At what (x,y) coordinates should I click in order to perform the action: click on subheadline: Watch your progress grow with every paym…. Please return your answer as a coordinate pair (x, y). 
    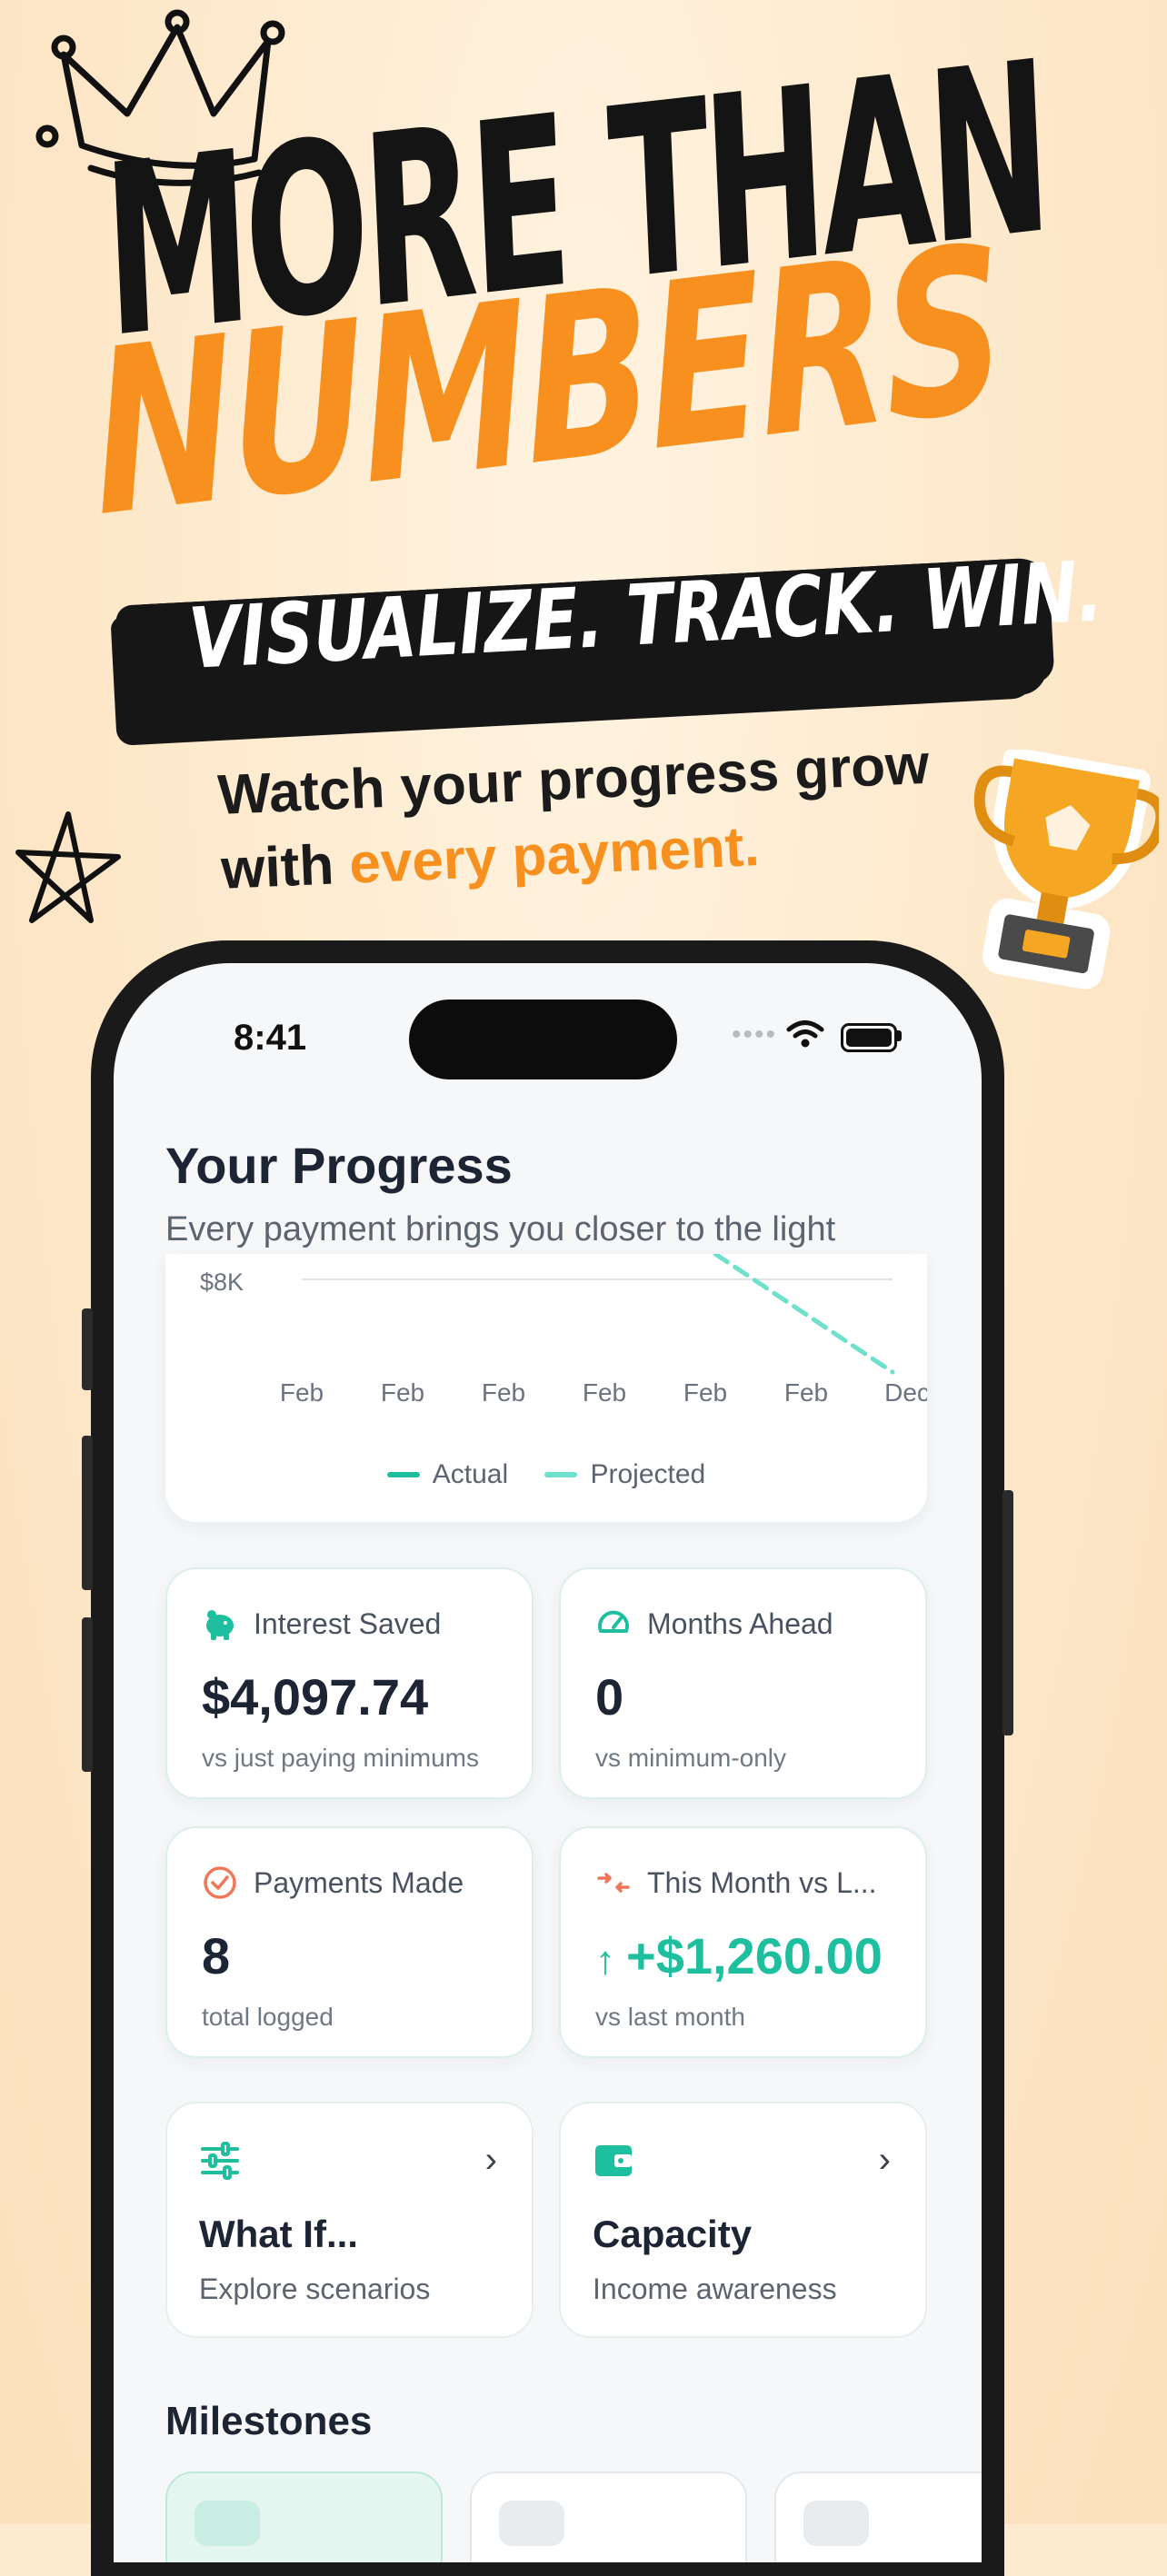
    Looking at the image, I should click on (628, 815).